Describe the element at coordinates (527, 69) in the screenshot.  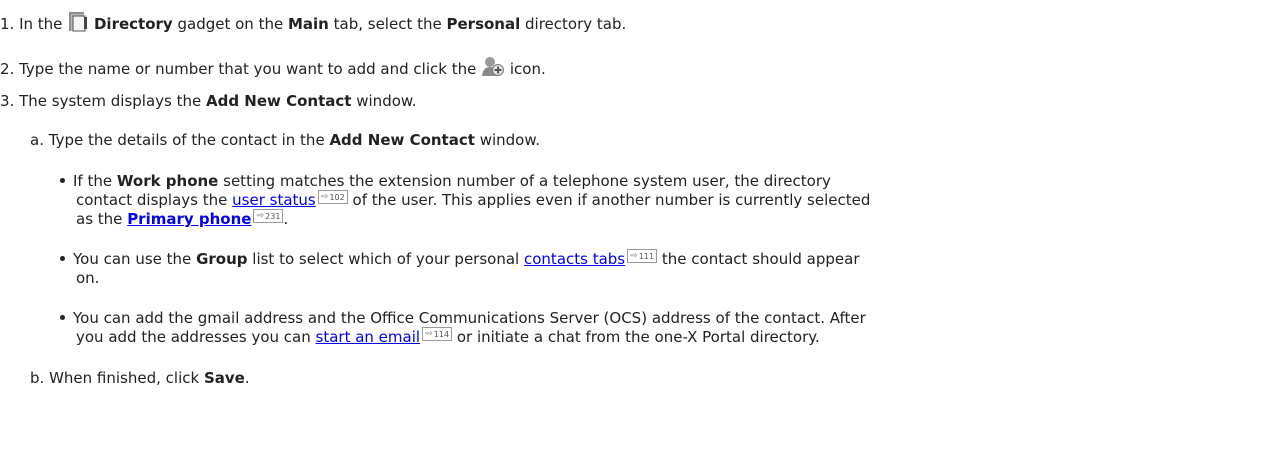
I see `step-text: icon.` at that location.